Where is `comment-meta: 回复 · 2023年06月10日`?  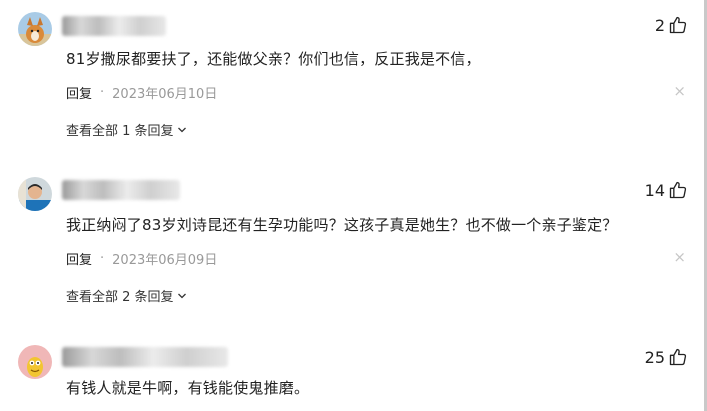
comment-meta: 回复 · 2023年06月10日 is located at coordinates (141, 92).